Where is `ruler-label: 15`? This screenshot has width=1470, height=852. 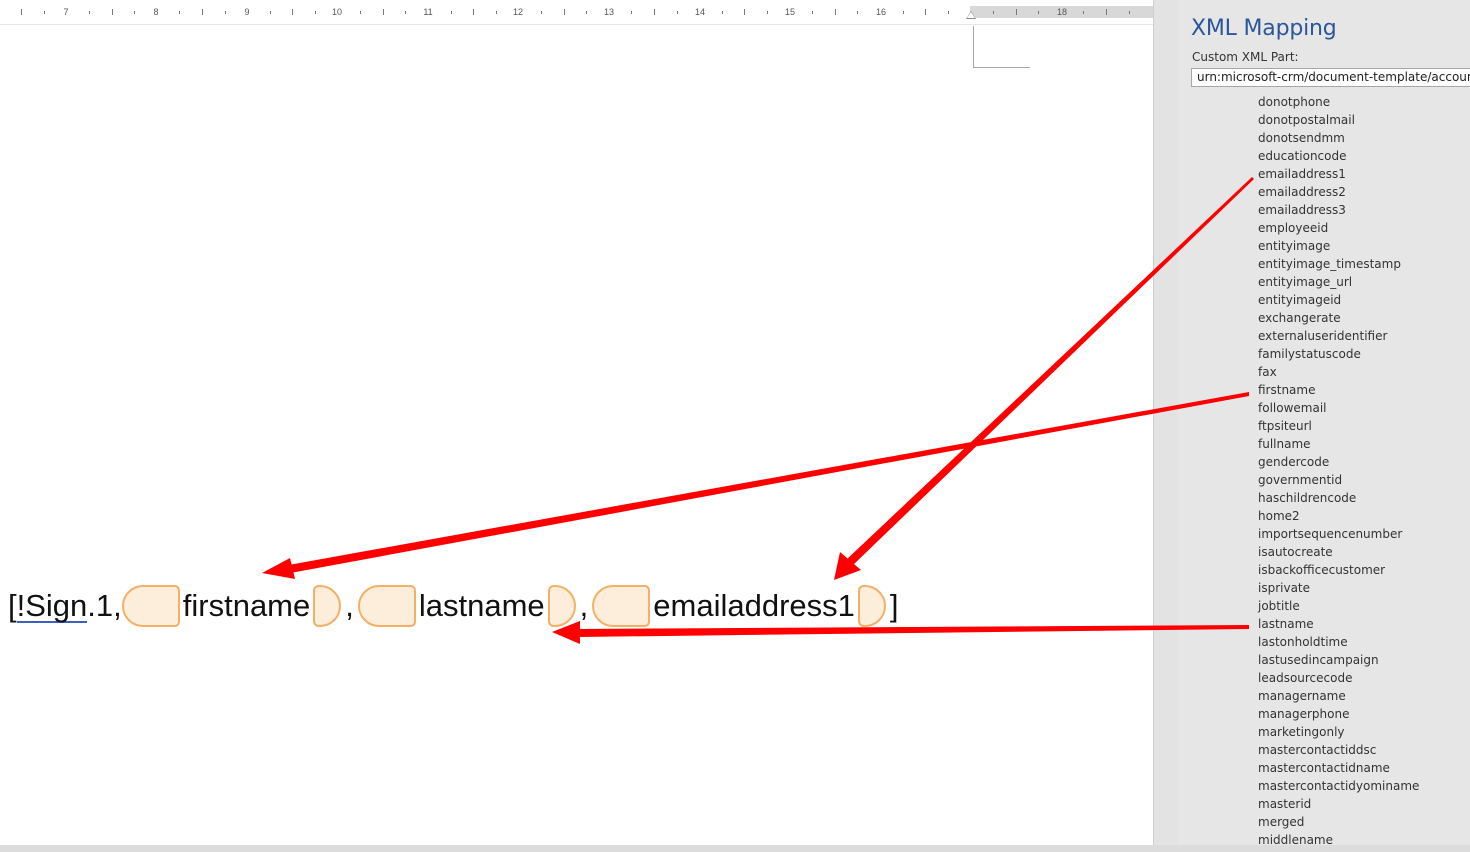 ruler-label: 15 is located at coordinates (790, 12).